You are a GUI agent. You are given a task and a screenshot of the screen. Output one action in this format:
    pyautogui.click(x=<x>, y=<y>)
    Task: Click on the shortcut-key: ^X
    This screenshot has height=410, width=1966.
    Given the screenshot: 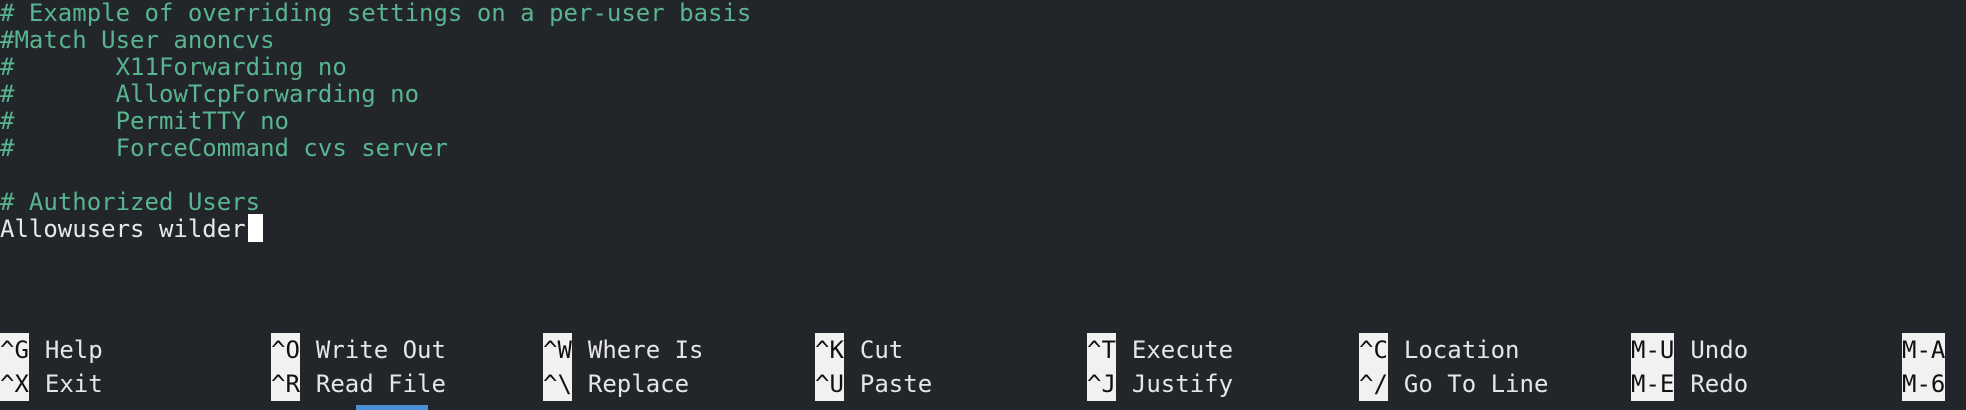 What is the action you would take?
    pyautogui.click(x=14, y=384)
    